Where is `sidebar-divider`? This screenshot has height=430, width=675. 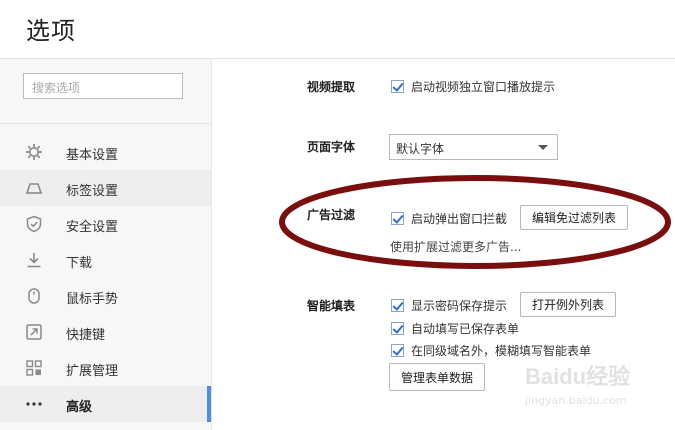
sidebar-divider is located at coordinates (105, 123).